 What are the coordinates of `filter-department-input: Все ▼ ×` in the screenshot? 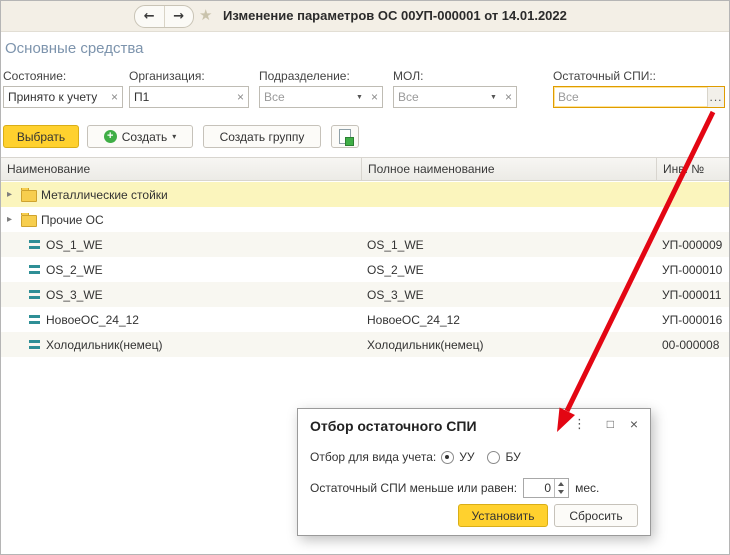 It's located at (321, 97).